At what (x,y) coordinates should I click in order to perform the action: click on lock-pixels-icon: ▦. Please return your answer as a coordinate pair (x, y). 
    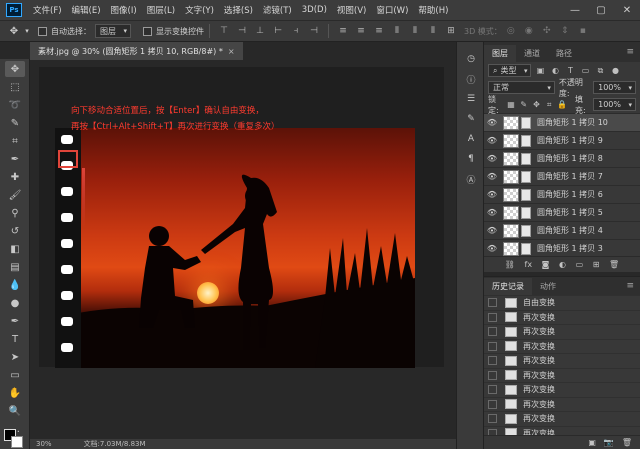
    Looking at the image, I should click on (511, 105).